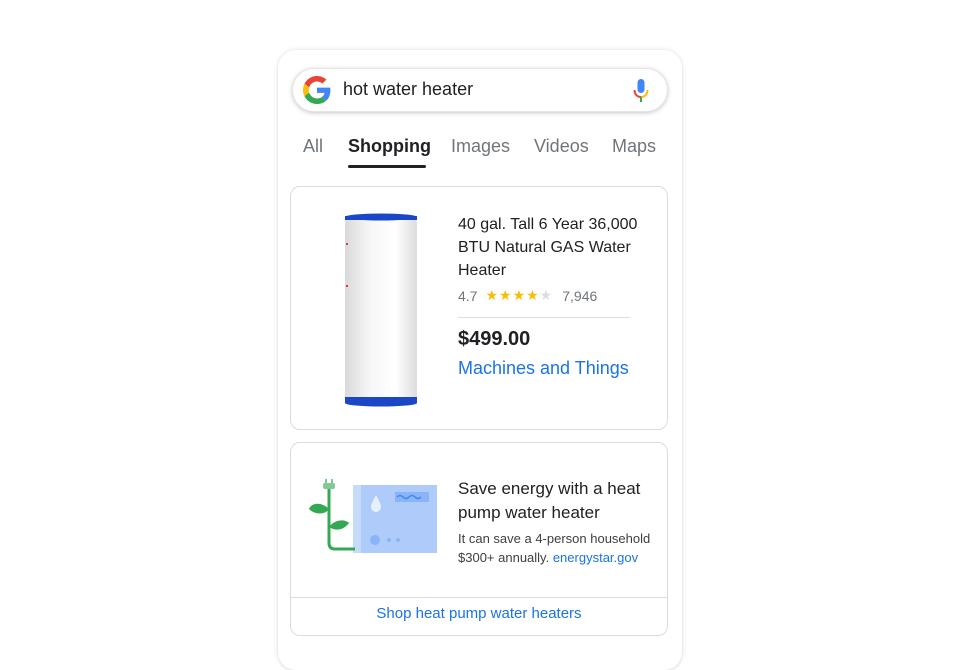 The width and height of the screenshot is (960, 670). Describe the element at coordinates (494, 339) in the screenshot. I see `product-price: $499.00` at that location.